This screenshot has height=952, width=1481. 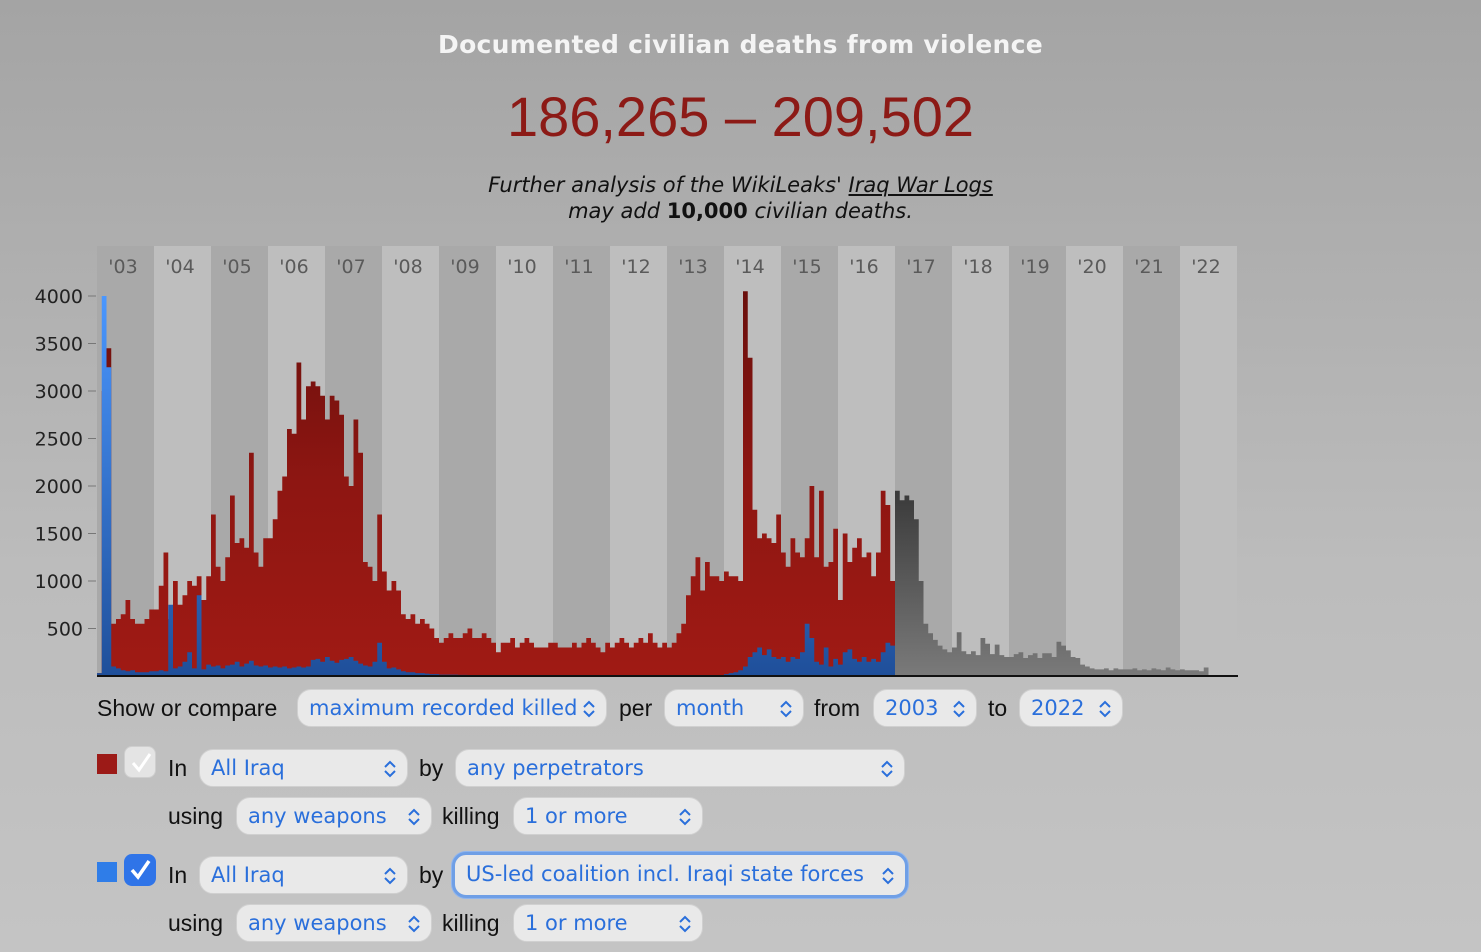 I want to click on to-year-select: 2022, so click(x=1071, y=708).